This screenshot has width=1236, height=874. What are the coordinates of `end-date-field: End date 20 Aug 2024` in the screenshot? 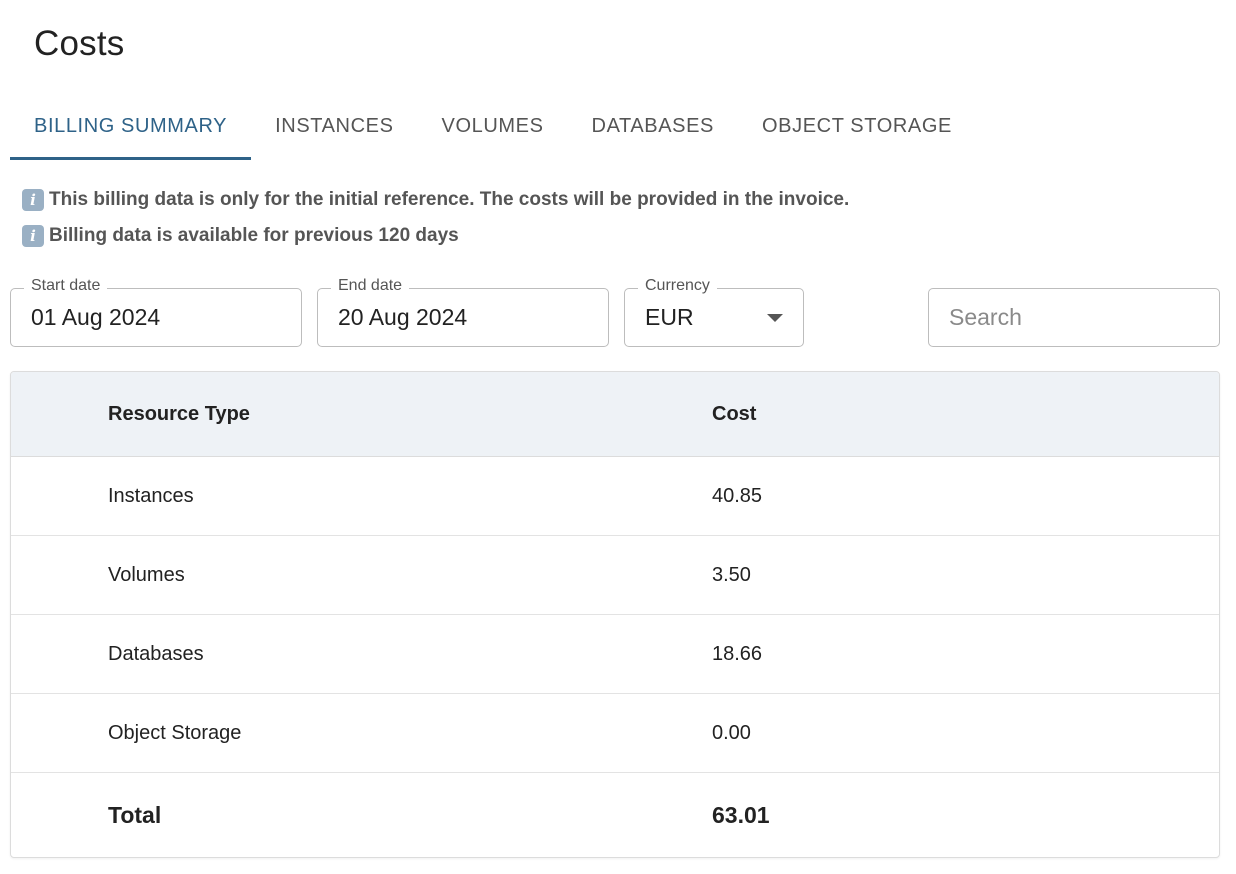 It's located at (463, 312).